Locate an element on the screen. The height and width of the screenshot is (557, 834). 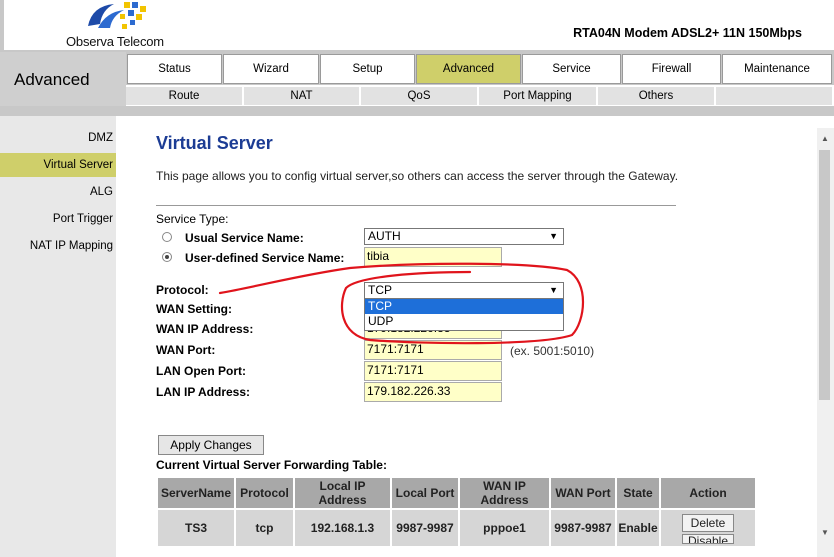
sidebar-item-nat-ip-mapping: NAT IP Mapping is located at coordinates (58, 246).